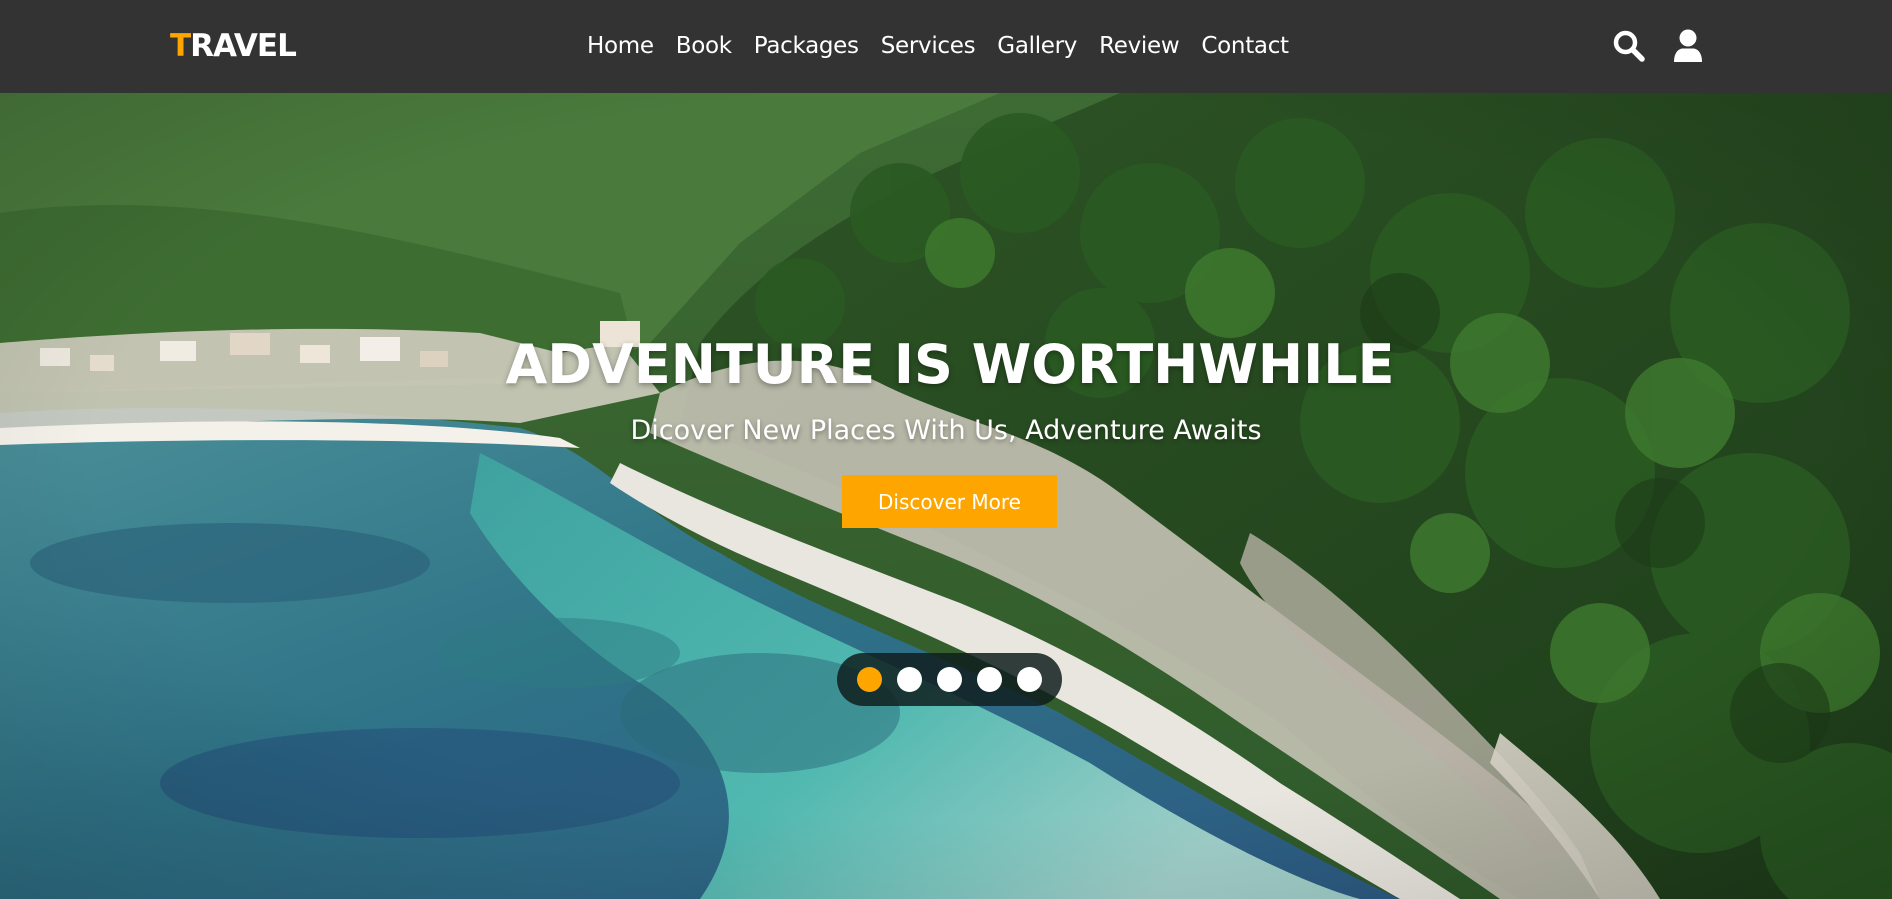  What do you see at coordinates (928, 46) in the screenshot?
I see `nav-link-services: Services` at bounding box center [928, 46].